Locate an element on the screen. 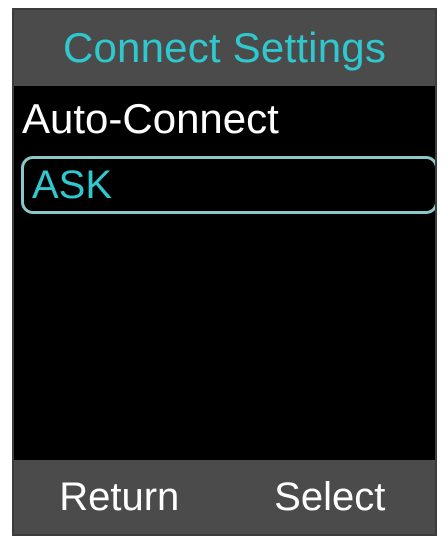 The width and height of the screenshot is (448, 536). auto-connect-option: ASK is located at coordinates (228, 185).